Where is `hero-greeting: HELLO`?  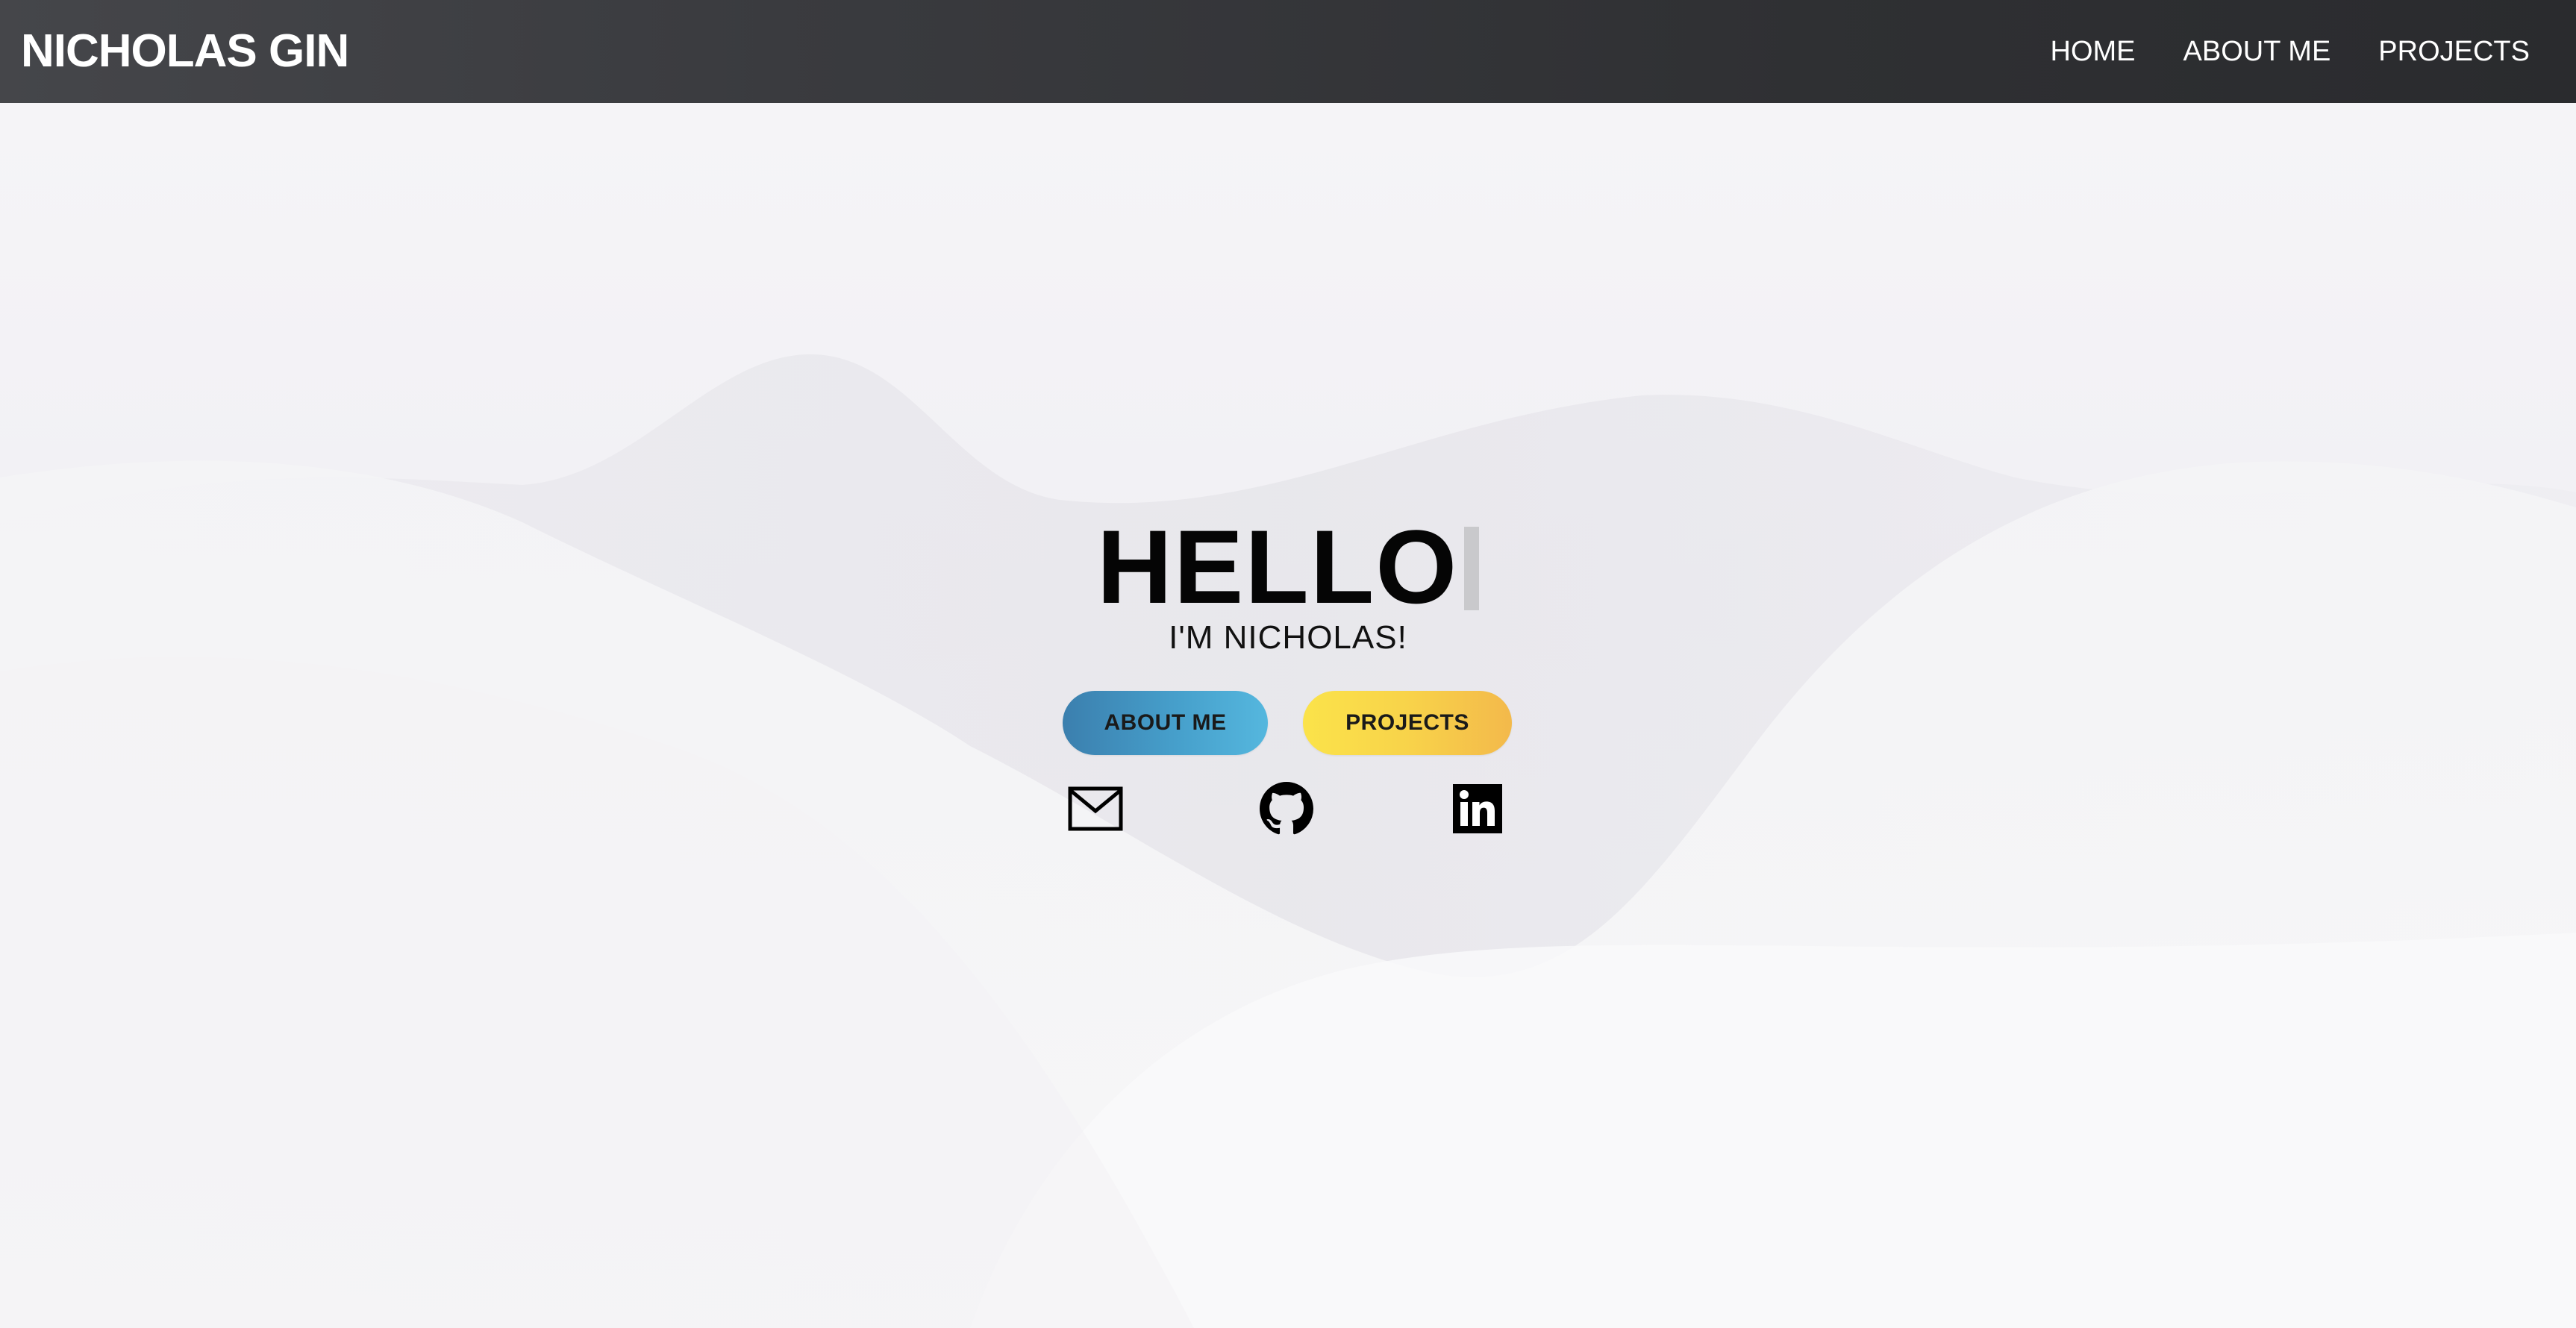 hero-greeting: HELLO is located at coordinates (1288, 567).